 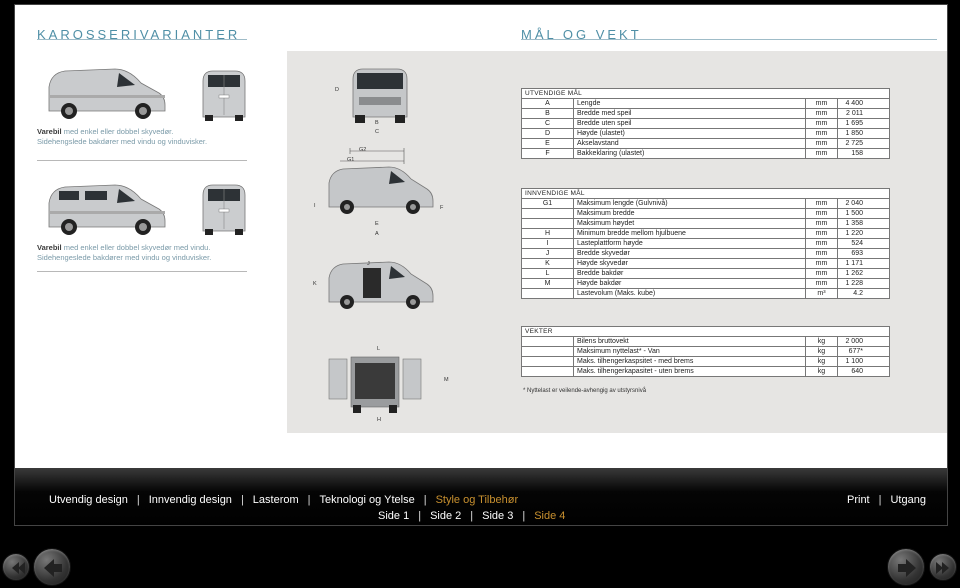 What do you see at coordinates (886, 500) in the screenshot?
I see `utility-nav: Print | Utgang` at bounding box center [886, 500].